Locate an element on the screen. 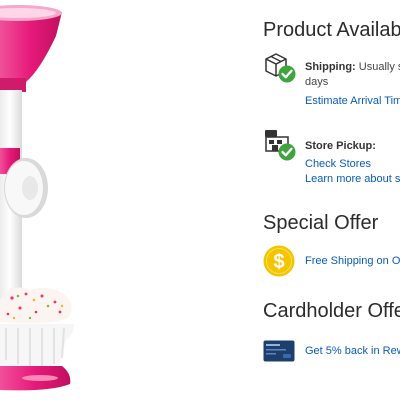  shipping-label: Shipping: is located at coordinates (330, 67).